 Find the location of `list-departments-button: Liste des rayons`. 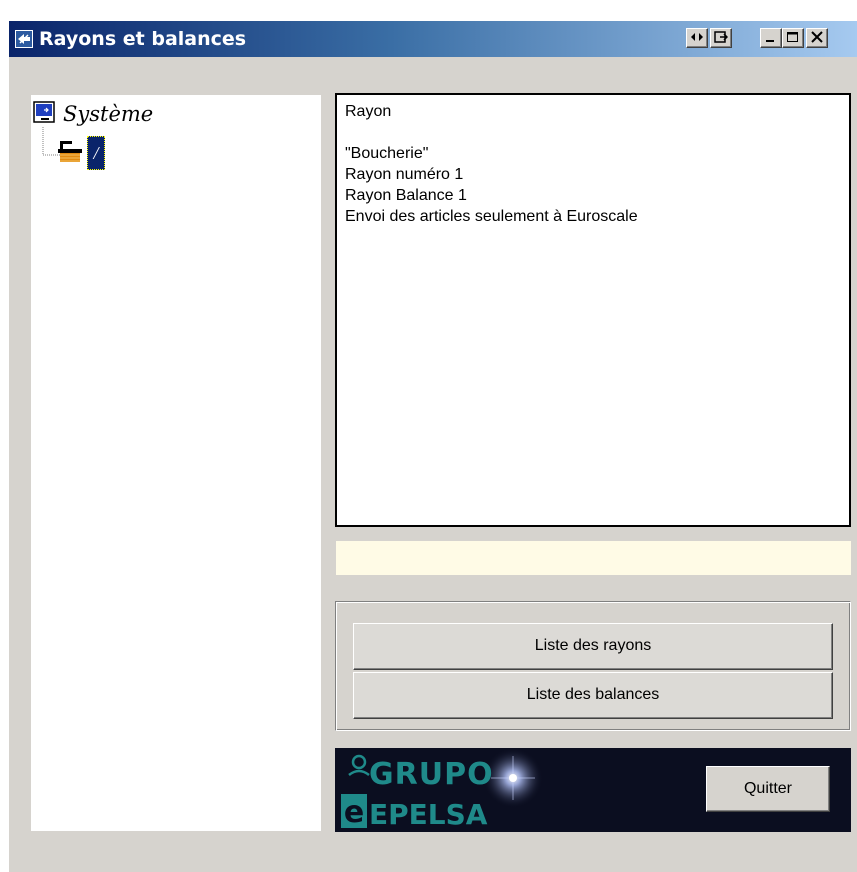

list-departments-button: Liste des rayons is located at coordinates (593, 646).